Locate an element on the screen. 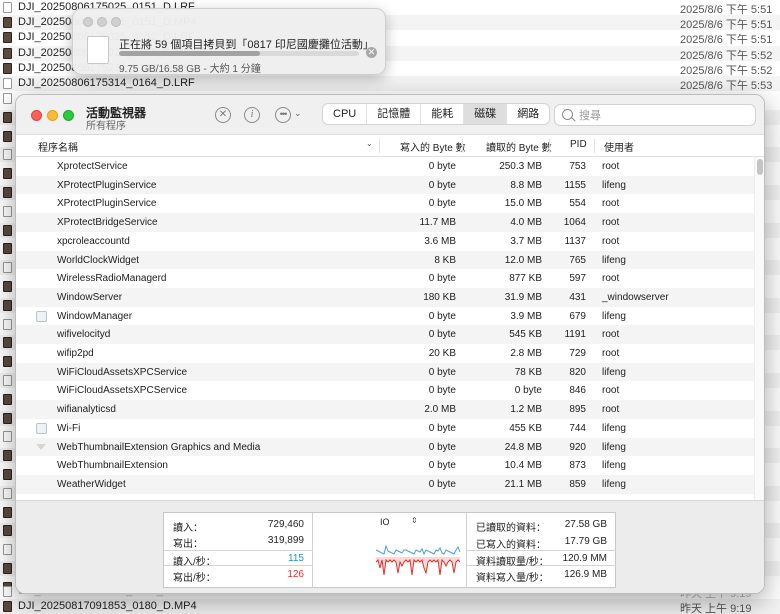 This screenshot has width=780, height=614. column-header-bytes-read: 讀取的 Byte 數 is located at coordinates (519, 146).